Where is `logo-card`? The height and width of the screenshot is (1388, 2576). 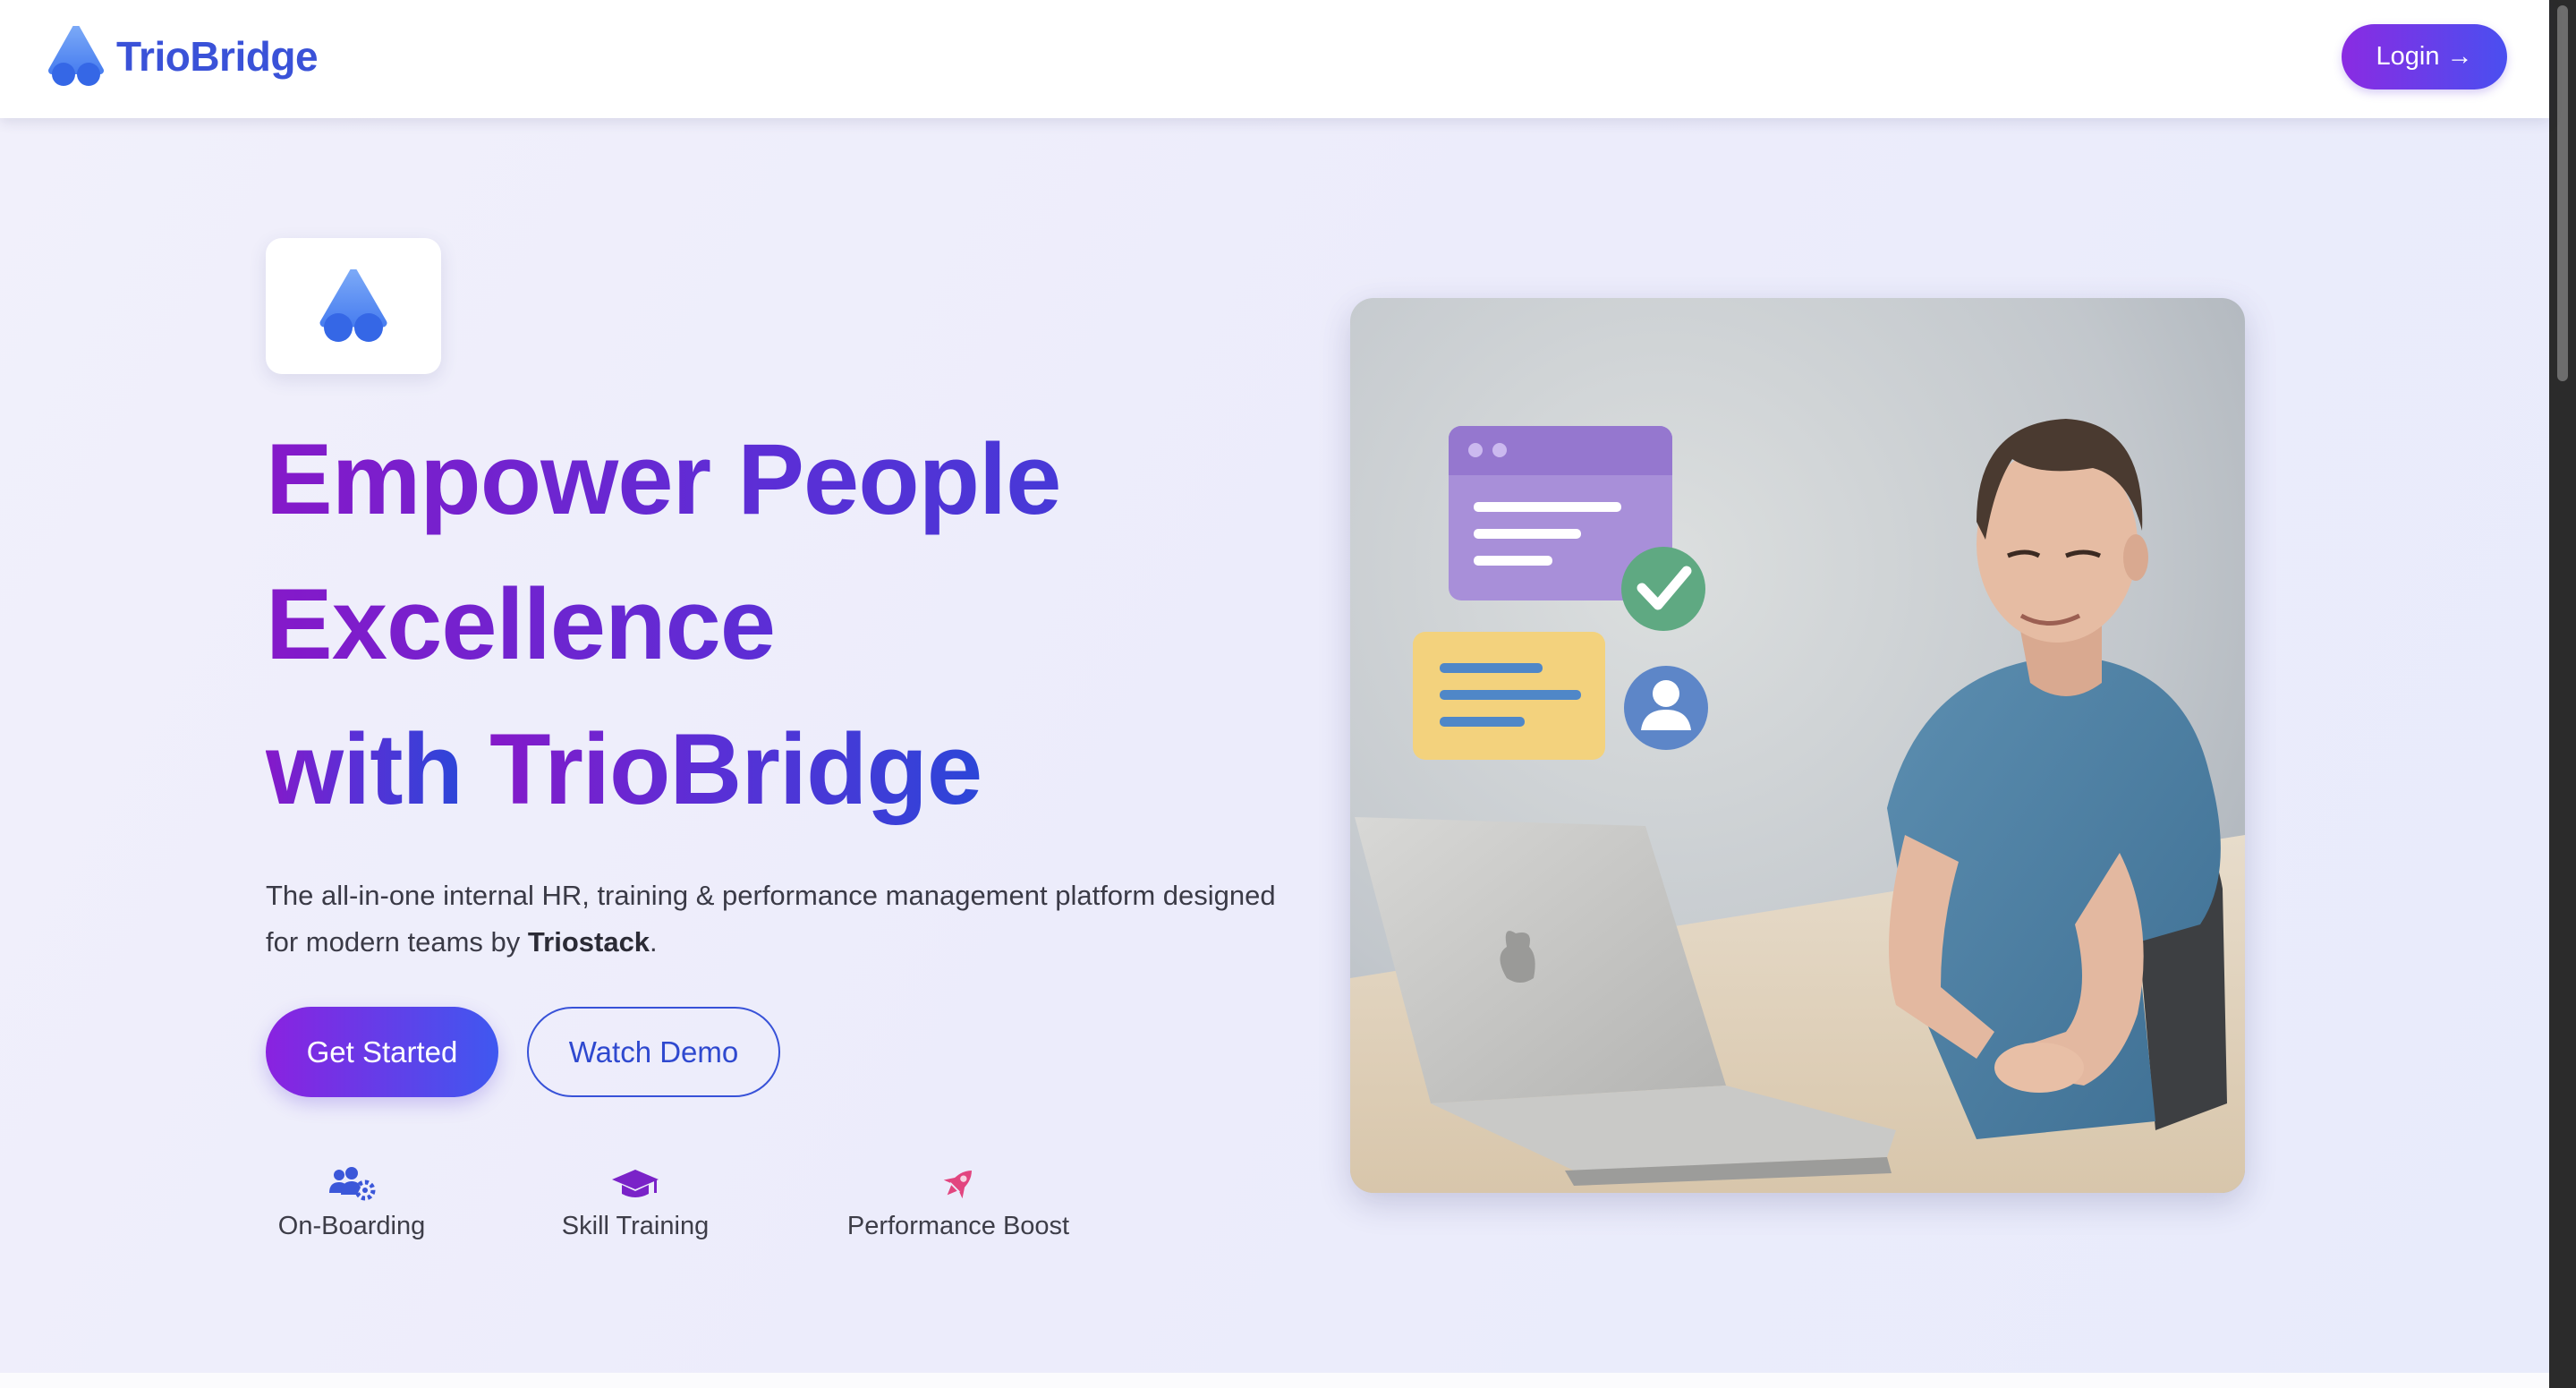
logo-card is located at coordinates (353, 306).